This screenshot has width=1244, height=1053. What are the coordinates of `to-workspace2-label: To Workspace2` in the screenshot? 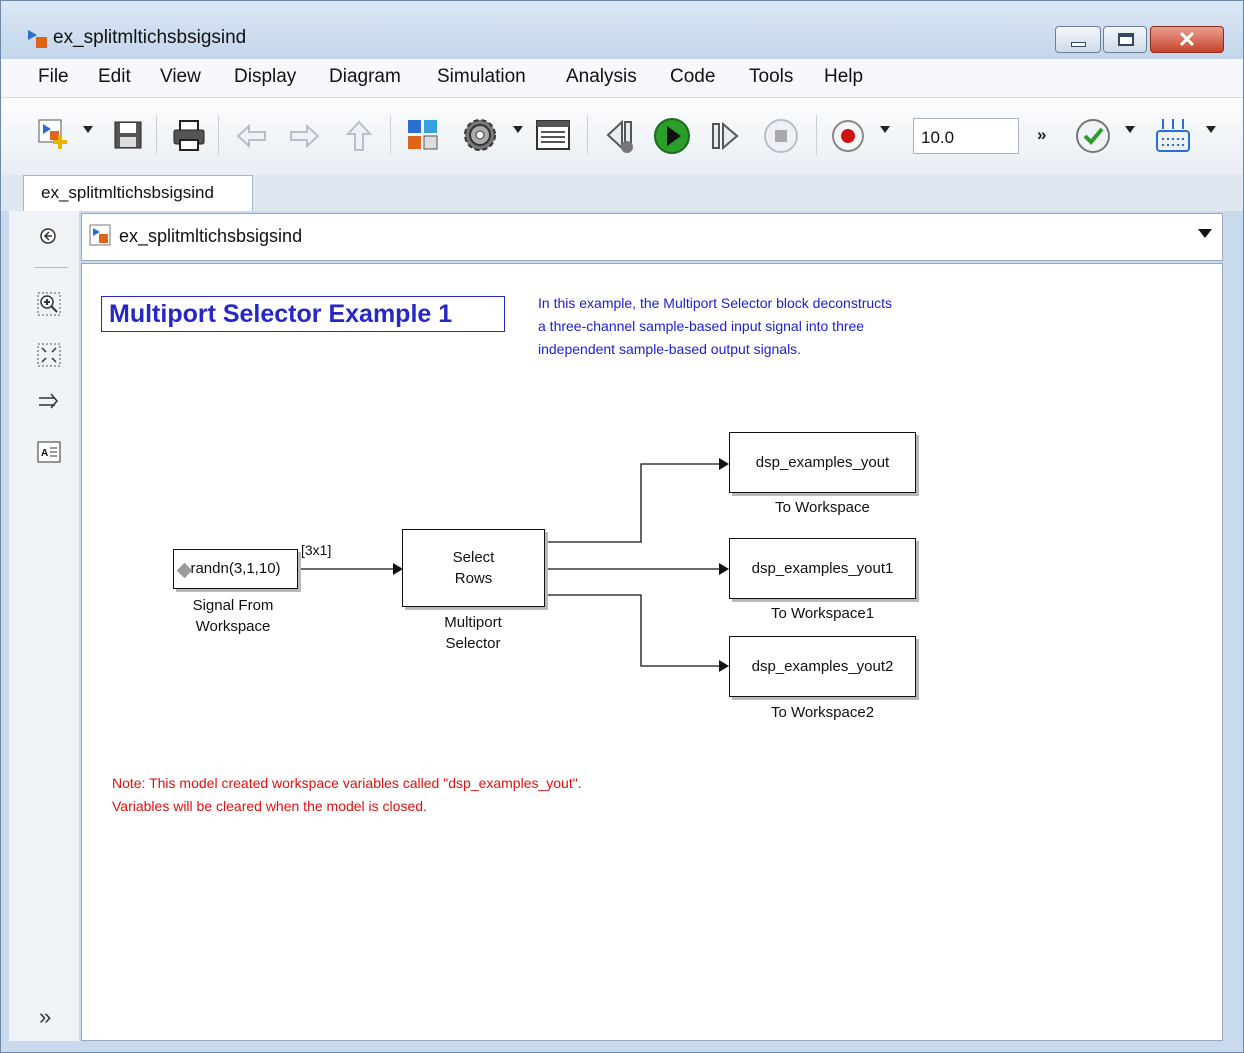 It's located at (822, 712).